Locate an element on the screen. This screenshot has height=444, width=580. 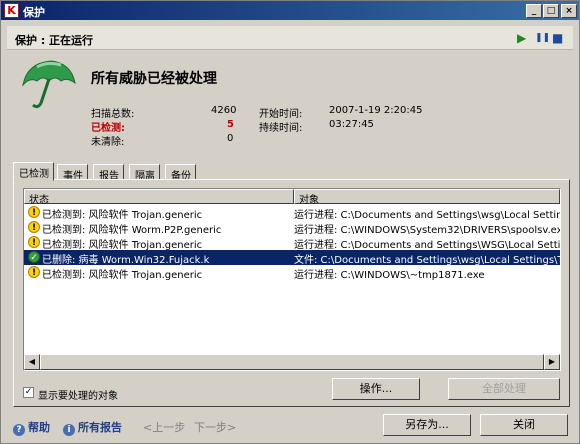
stop-icon: ■ is located at coordinates (557, 38).